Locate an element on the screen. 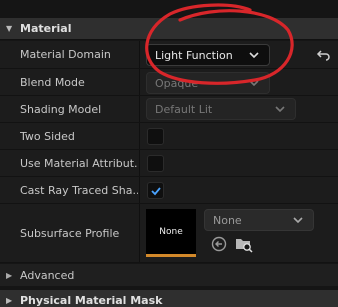 The height and width of the screenshot is (307, 338). use-selected-arrow-icon is located at coordinates (219, 244).